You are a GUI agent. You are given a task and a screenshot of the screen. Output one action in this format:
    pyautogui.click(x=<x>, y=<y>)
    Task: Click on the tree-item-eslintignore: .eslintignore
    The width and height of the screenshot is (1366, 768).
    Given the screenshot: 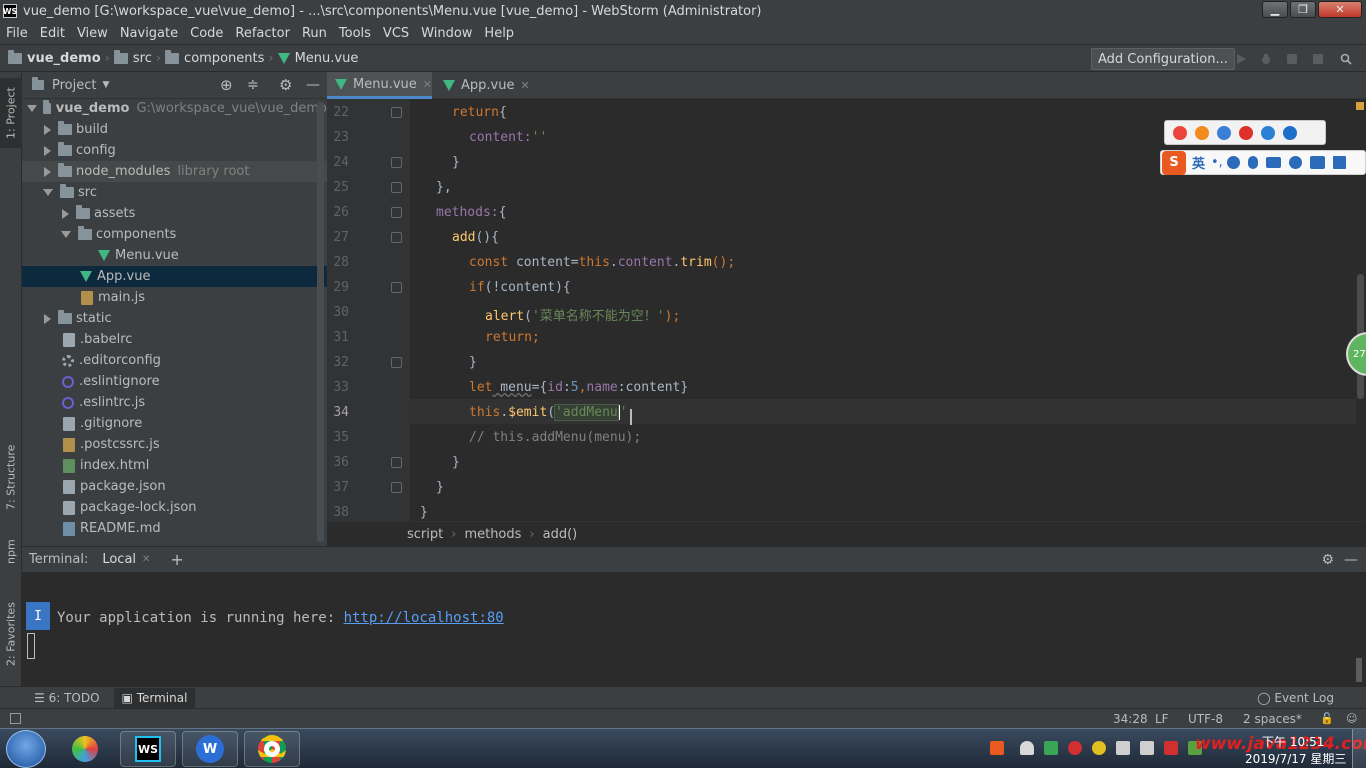 What is the action you would take?
    pyautogui.click(x=174, y=381)
    